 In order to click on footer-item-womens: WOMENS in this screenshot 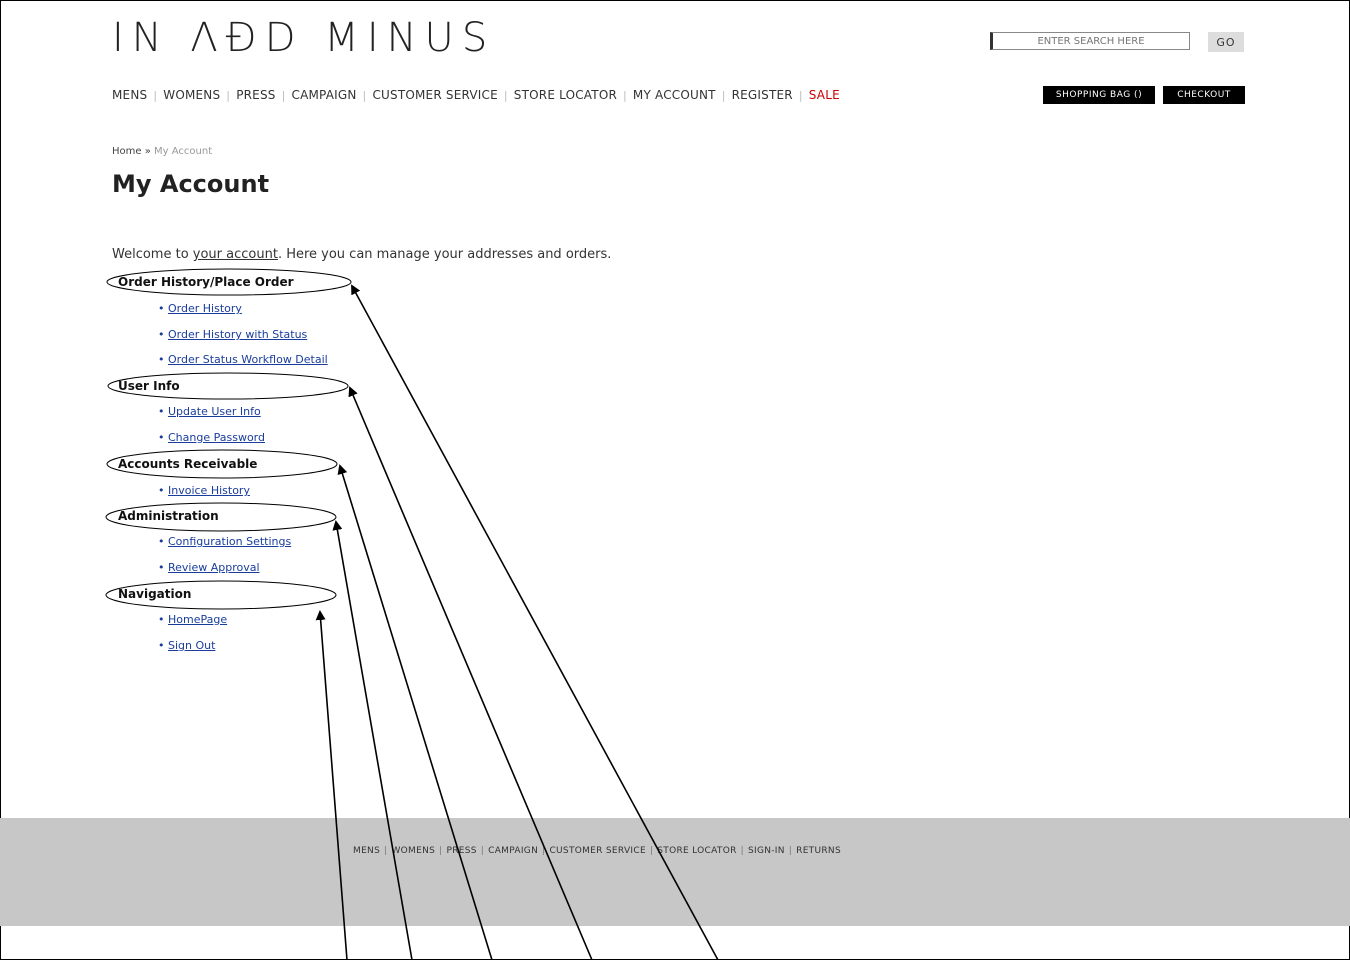, I will do `click(413, 851)`.